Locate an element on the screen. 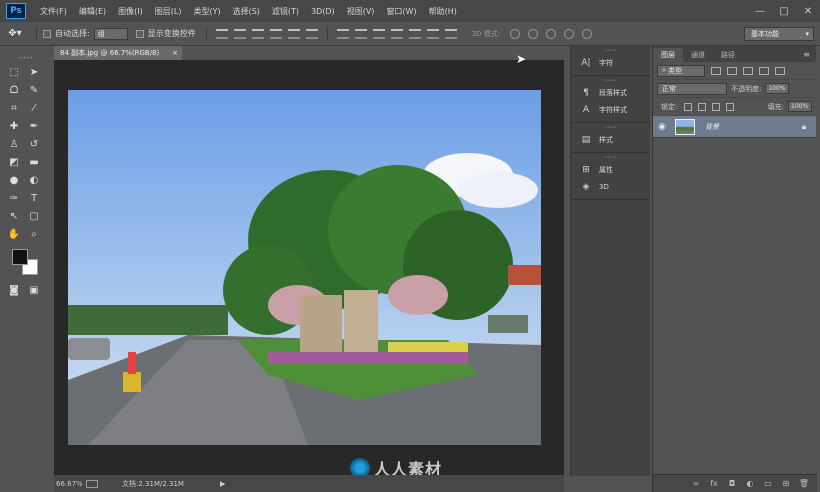 The image size is (820, 492). gradient-tool-icon: ▬ is located at coordinates (34, 162).